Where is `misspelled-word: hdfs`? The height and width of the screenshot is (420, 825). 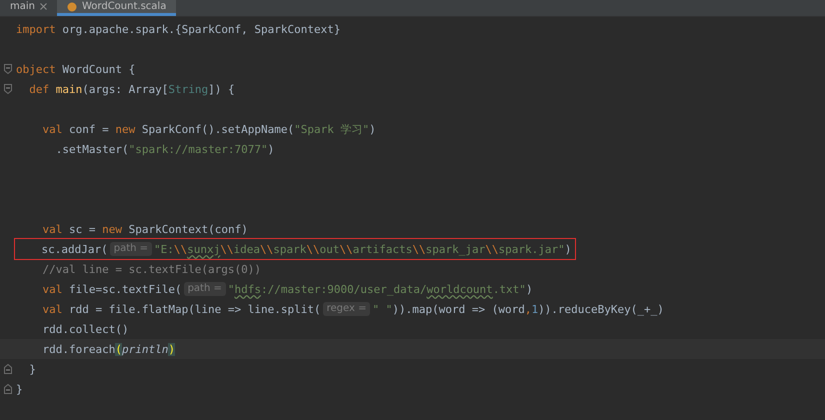
misspelled-word: hdfs is located at coordinates (247, 289).